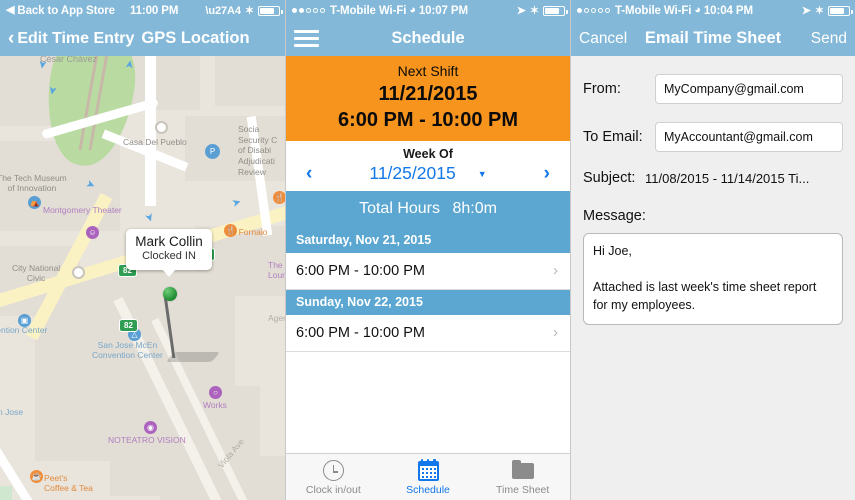 The image size is (855, 500). What do you see at coordinates (276, 318) in the screenshot?
I see `map-label: Ager` at bounding box center [276, 318].